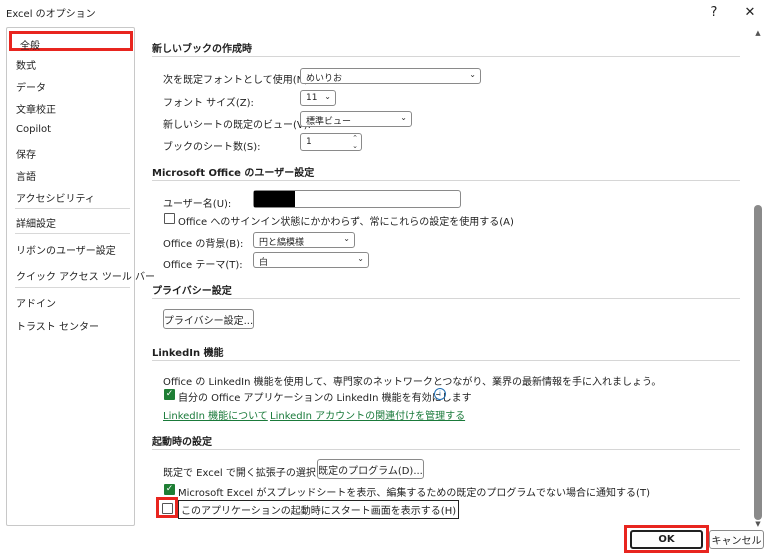 The width and height of the screenshot is (770, 554). Describe the element at coordinates (357, 199) in the screenshot. I see `username-input` at that location.